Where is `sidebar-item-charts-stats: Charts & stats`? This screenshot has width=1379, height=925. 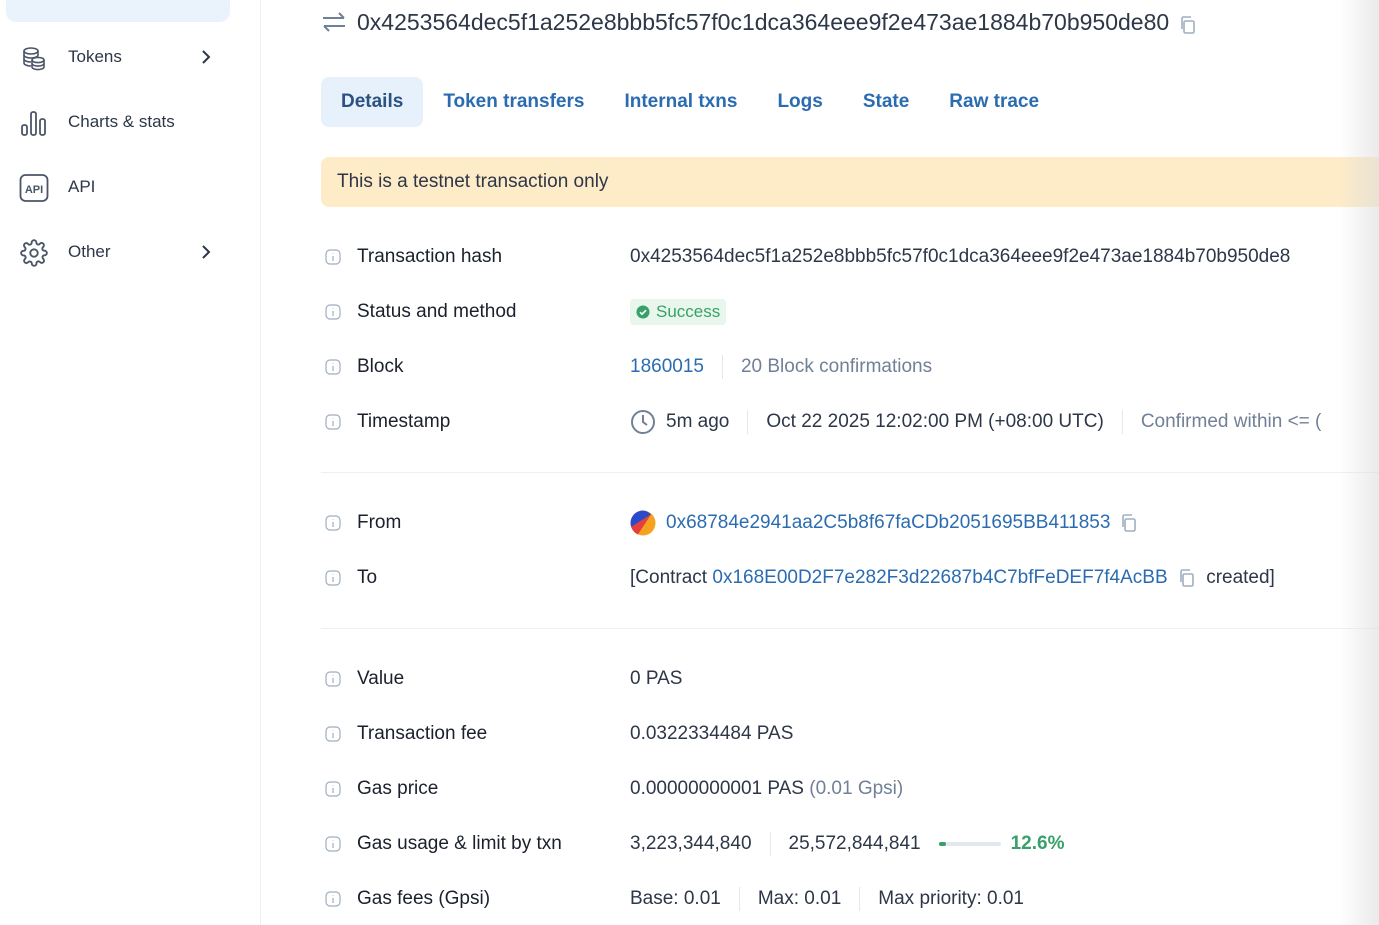
sidebar-item-charts-stats: Charts & stats is located at coordinates (120, 122).